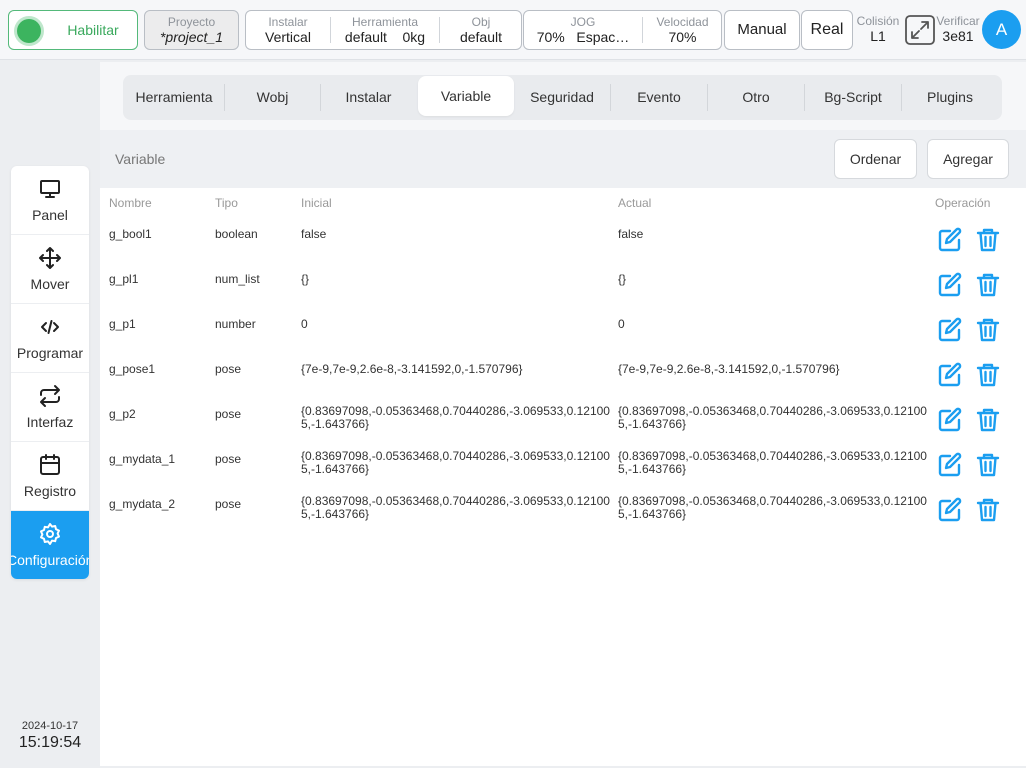 The width and height of the screenshot is (1026, 768). What do you see at coordinates (236, 234) in the screenshot?
I see `variable-type: boolean` at bounding box center [236, 234].